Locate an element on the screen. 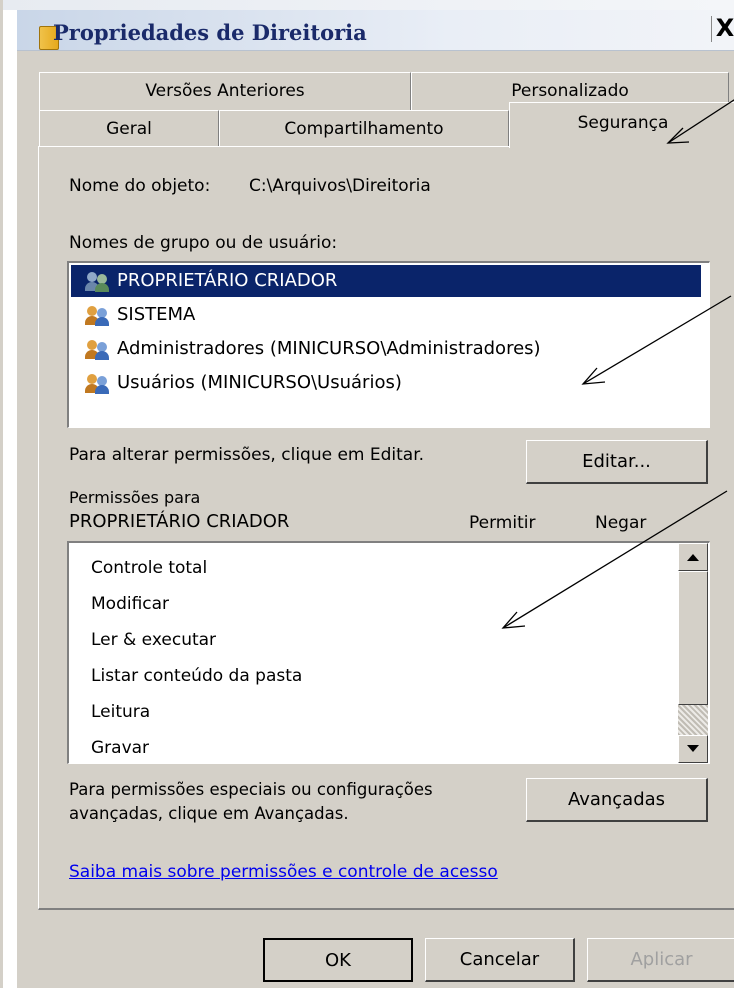 The width and height of the screenshot is (734, 988). tab-versoes-anteriores: Versões Anteriores is located at coordinates (225, 91).